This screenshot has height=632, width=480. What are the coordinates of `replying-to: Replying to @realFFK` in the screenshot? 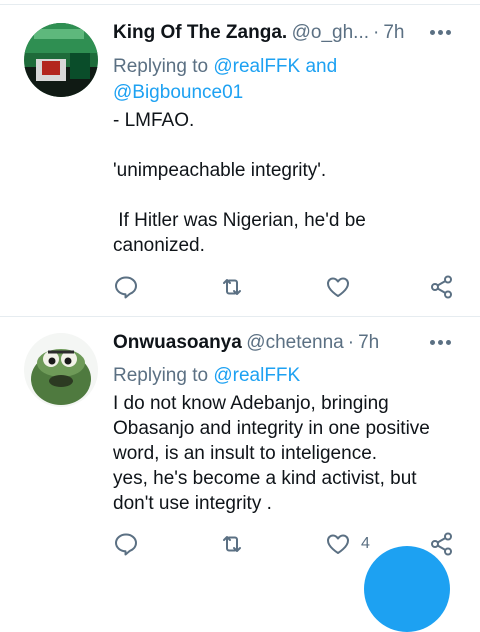 It's located at (278, 376).